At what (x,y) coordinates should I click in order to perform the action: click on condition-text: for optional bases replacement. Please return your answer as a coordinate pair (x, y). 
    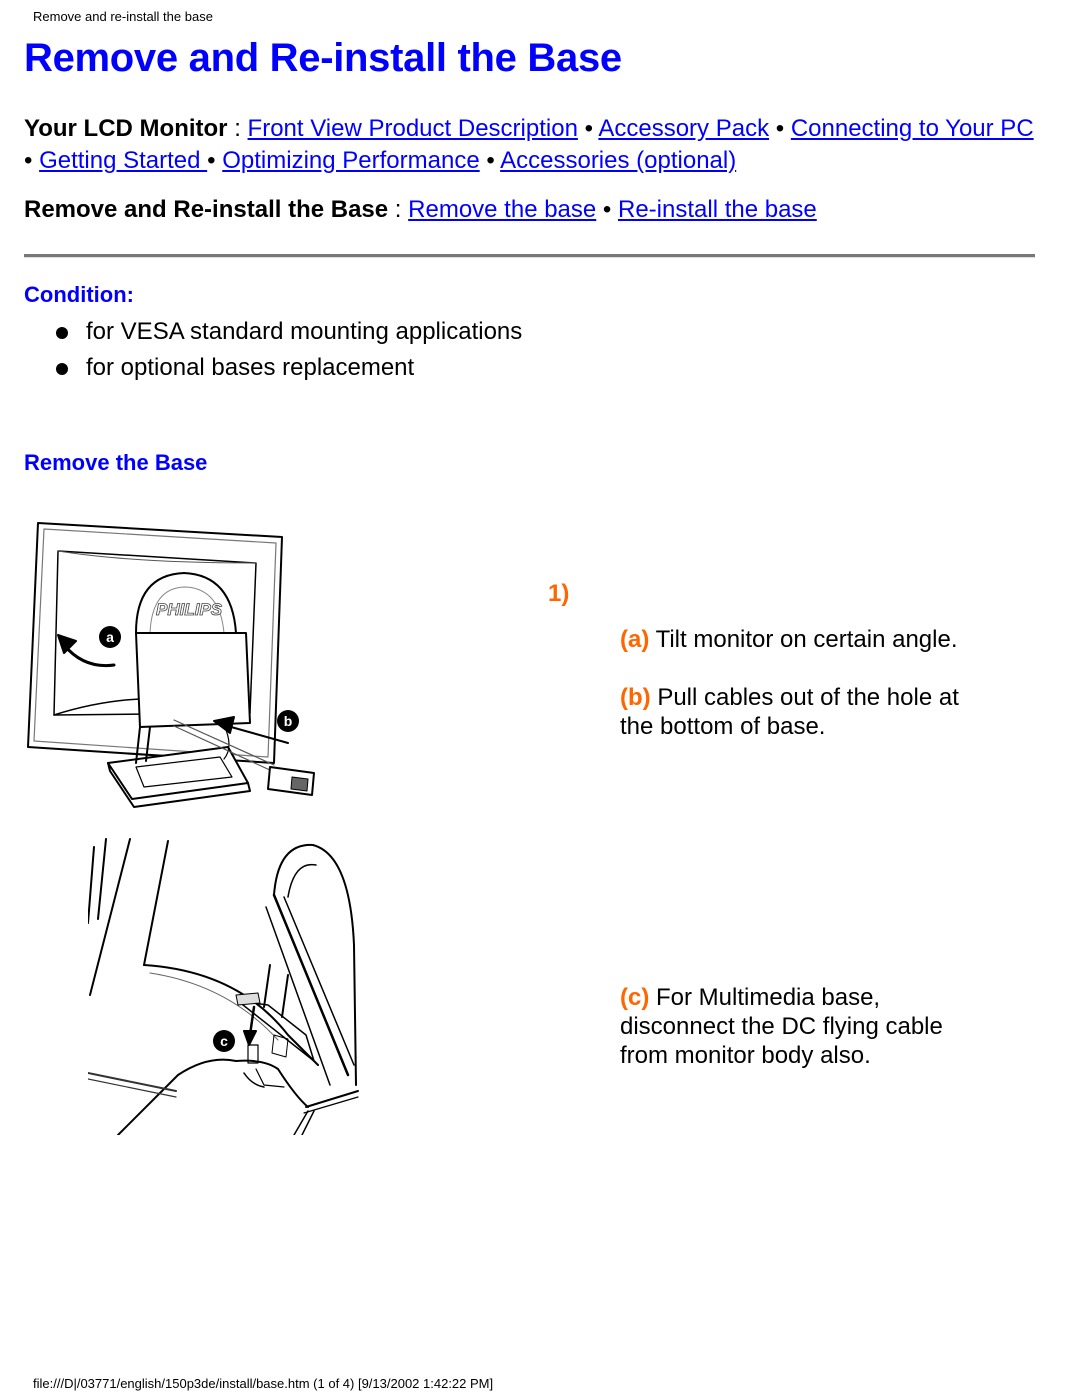
    Looking at the image, I should click on (250, 367).